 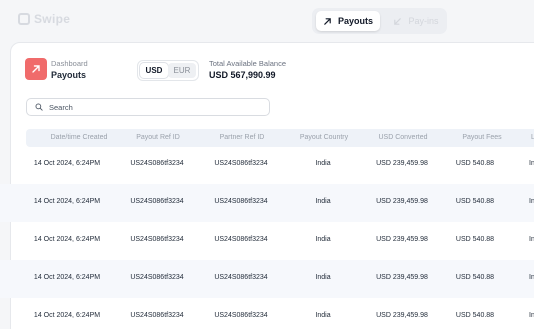 I want to click on currency-option-usd: USD, so click(x=154, y=70).